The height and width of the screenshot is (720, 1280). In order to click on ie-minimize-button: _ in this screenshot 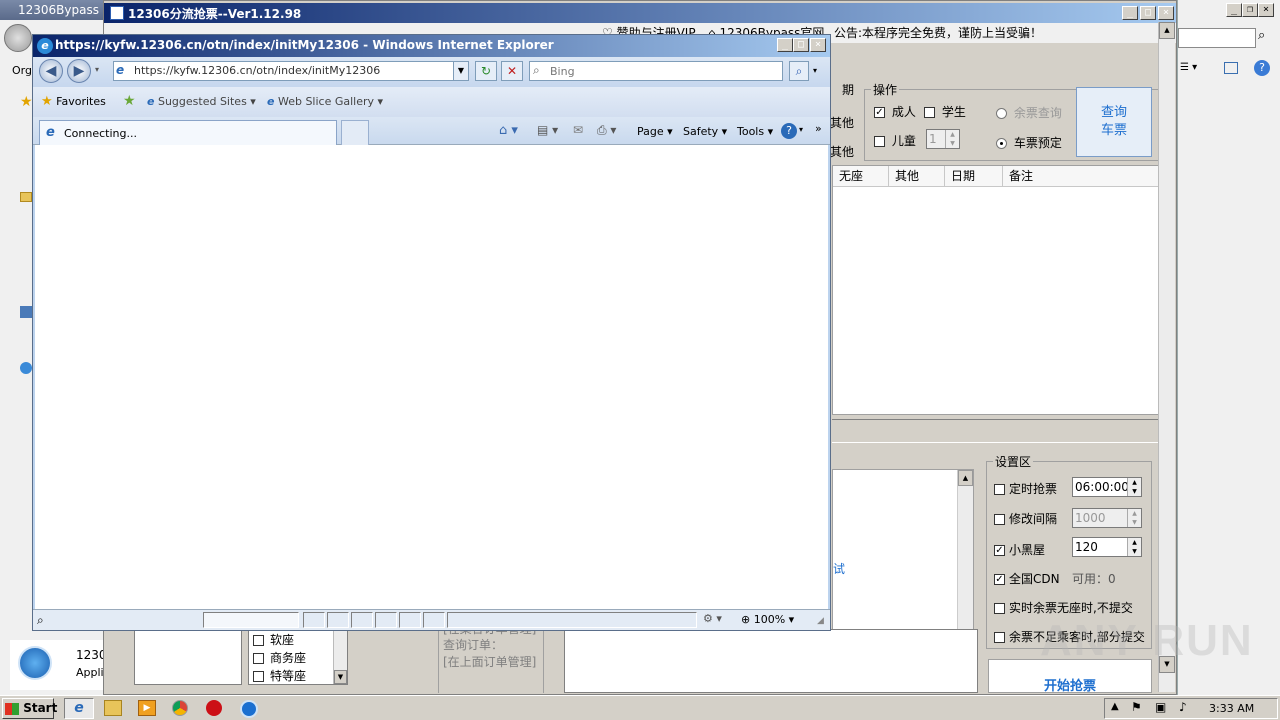, I will do `click(785, 45)`.